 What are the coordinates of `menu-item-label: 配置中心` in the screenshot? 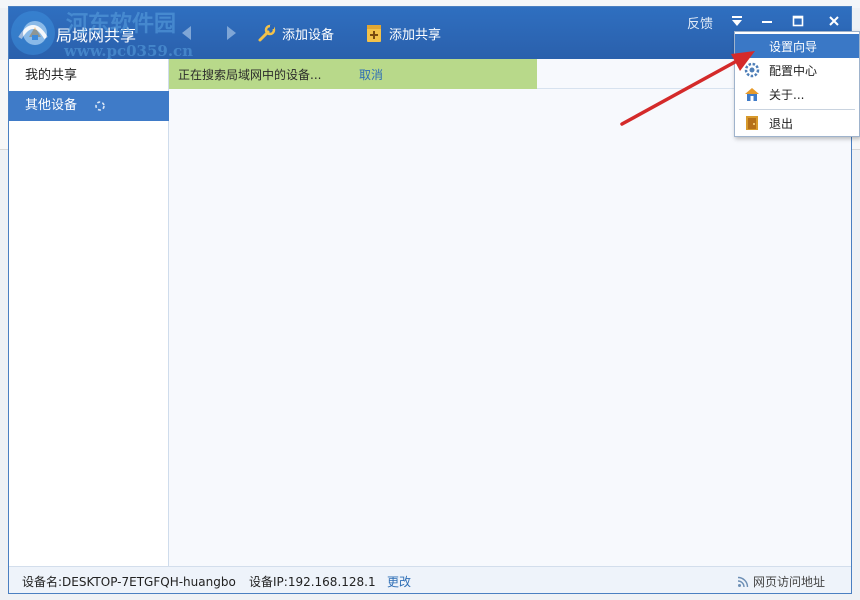 It's located at (793, 71).